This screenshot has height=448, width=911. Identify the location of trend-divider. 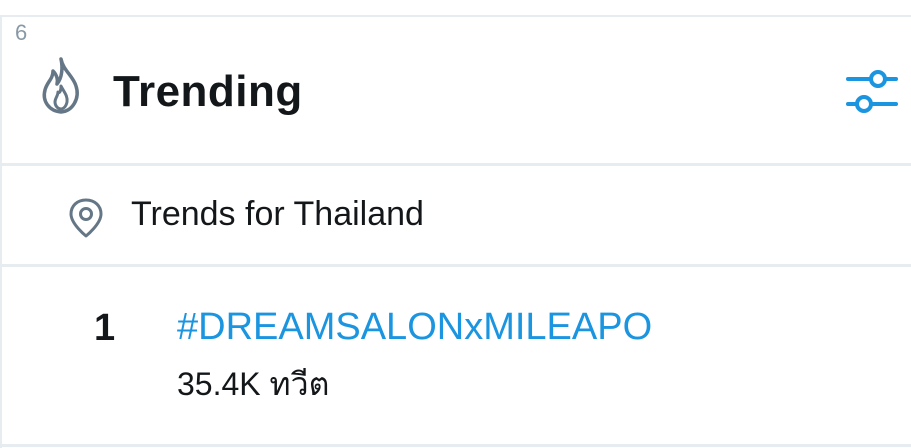
(456, 445).